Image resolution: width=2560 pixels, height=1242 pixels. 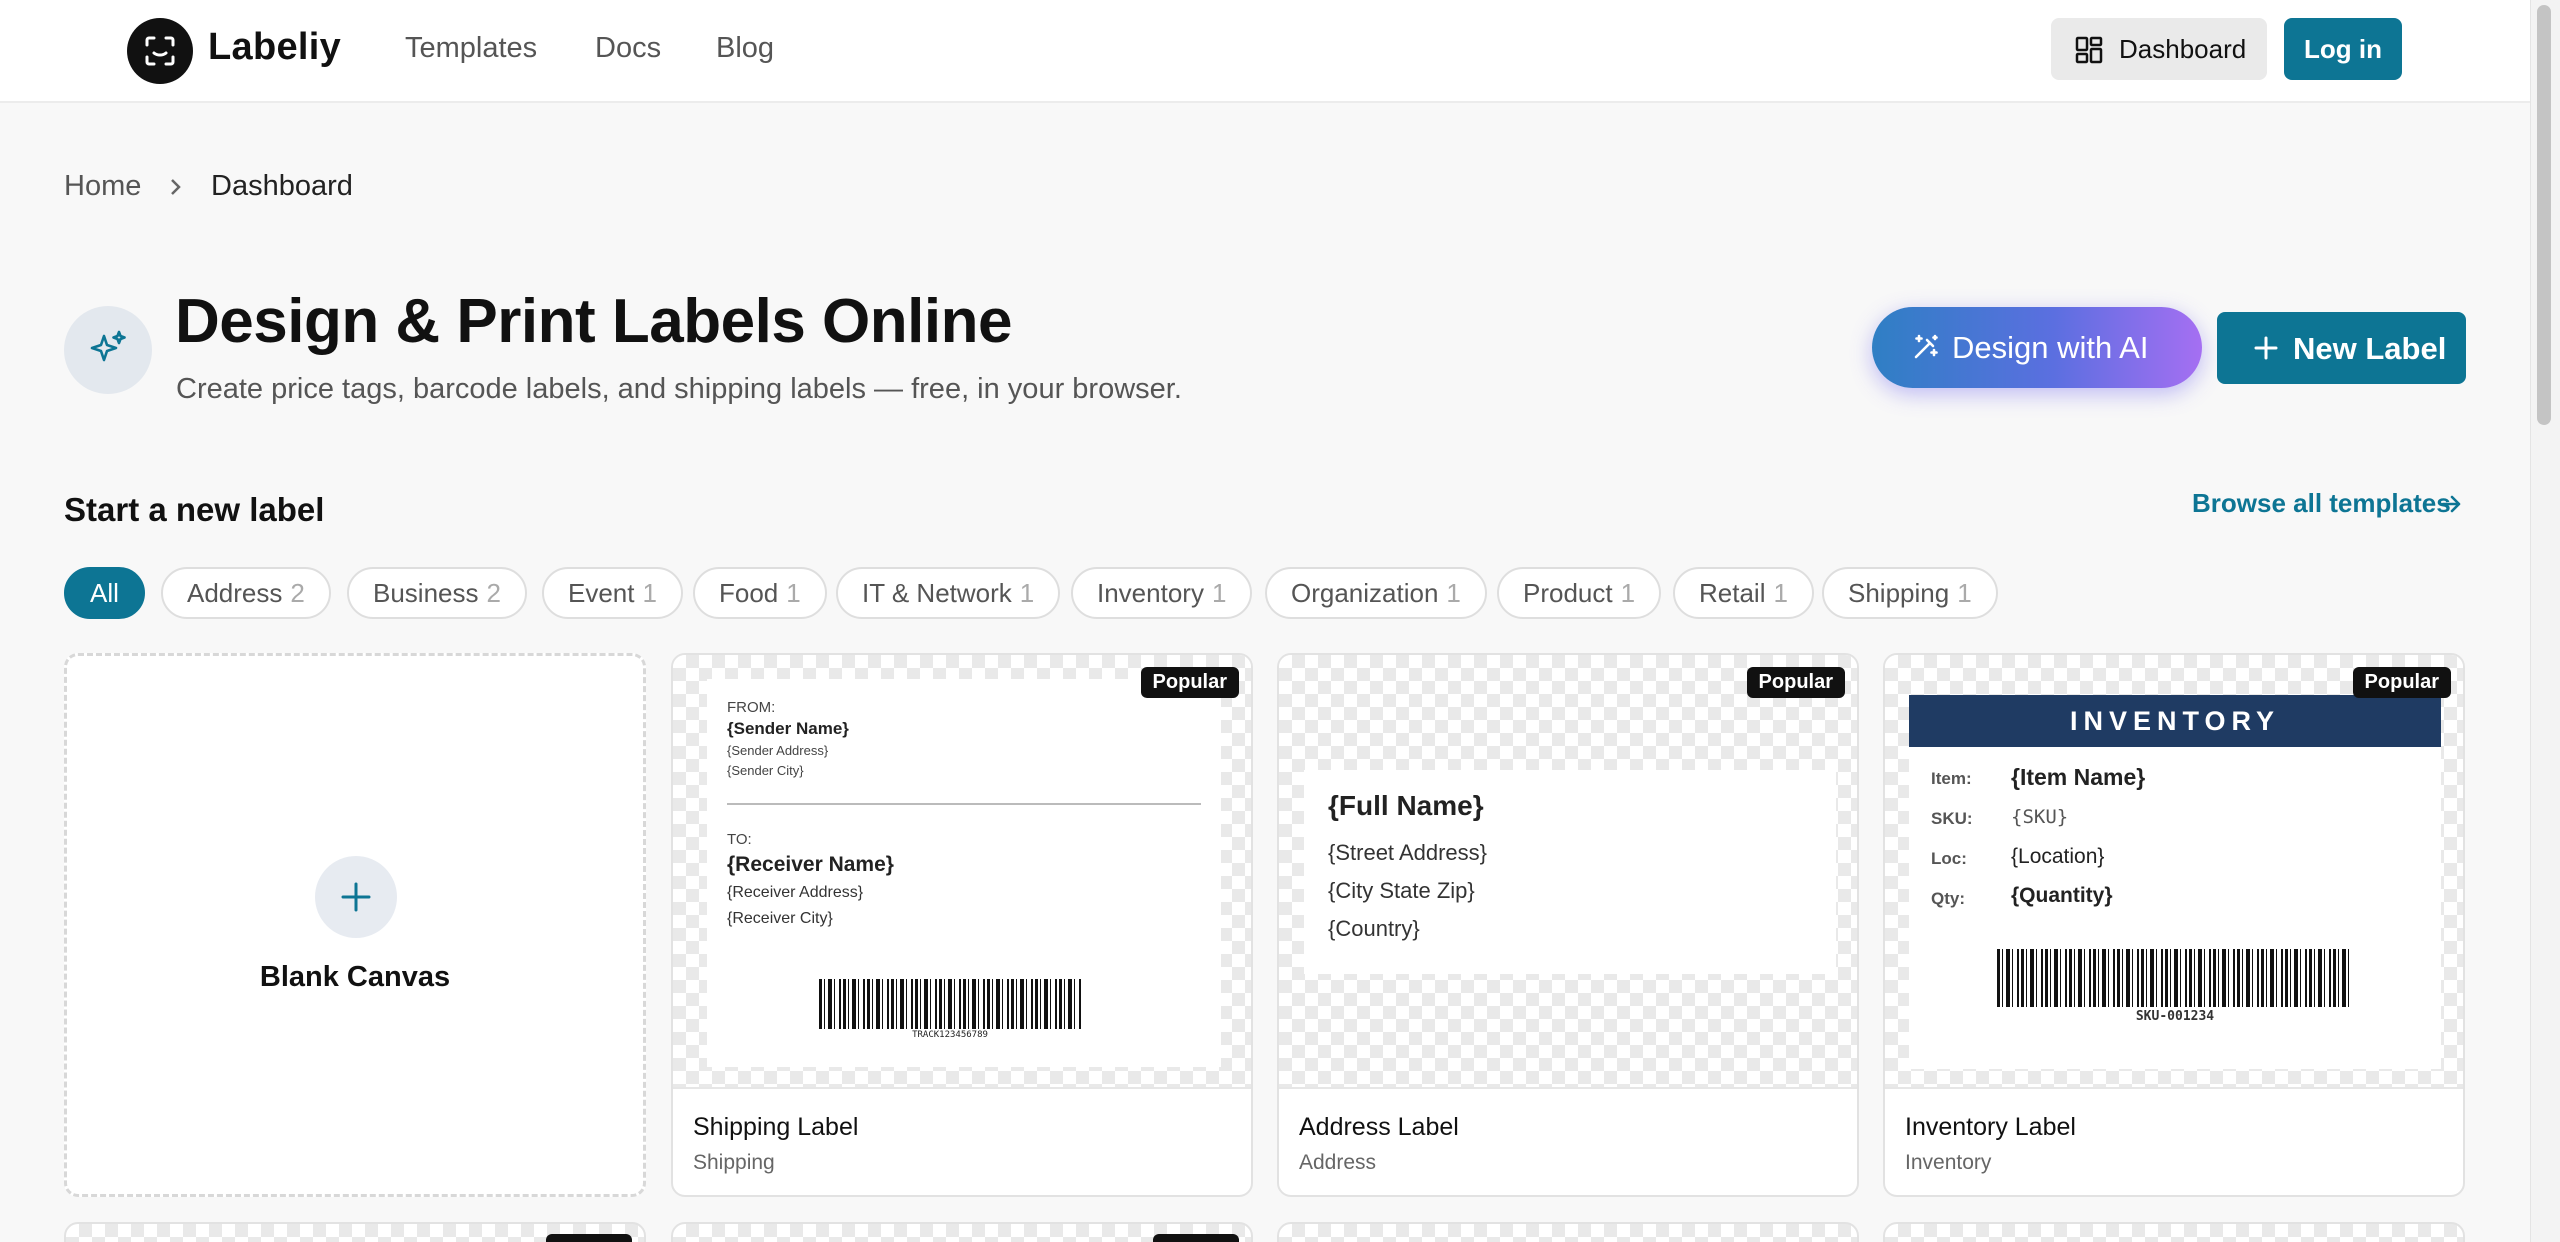 I want to click on blank-canvas-card: Blank Canvas, so click(x=355, y=925).